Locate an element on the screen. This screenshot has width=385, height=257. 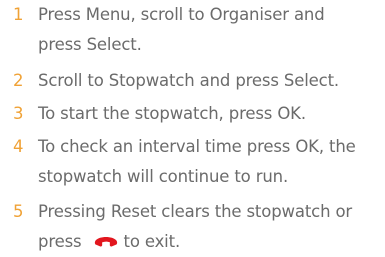
step-text-line: press Select. is located at coordinates (90, 44).